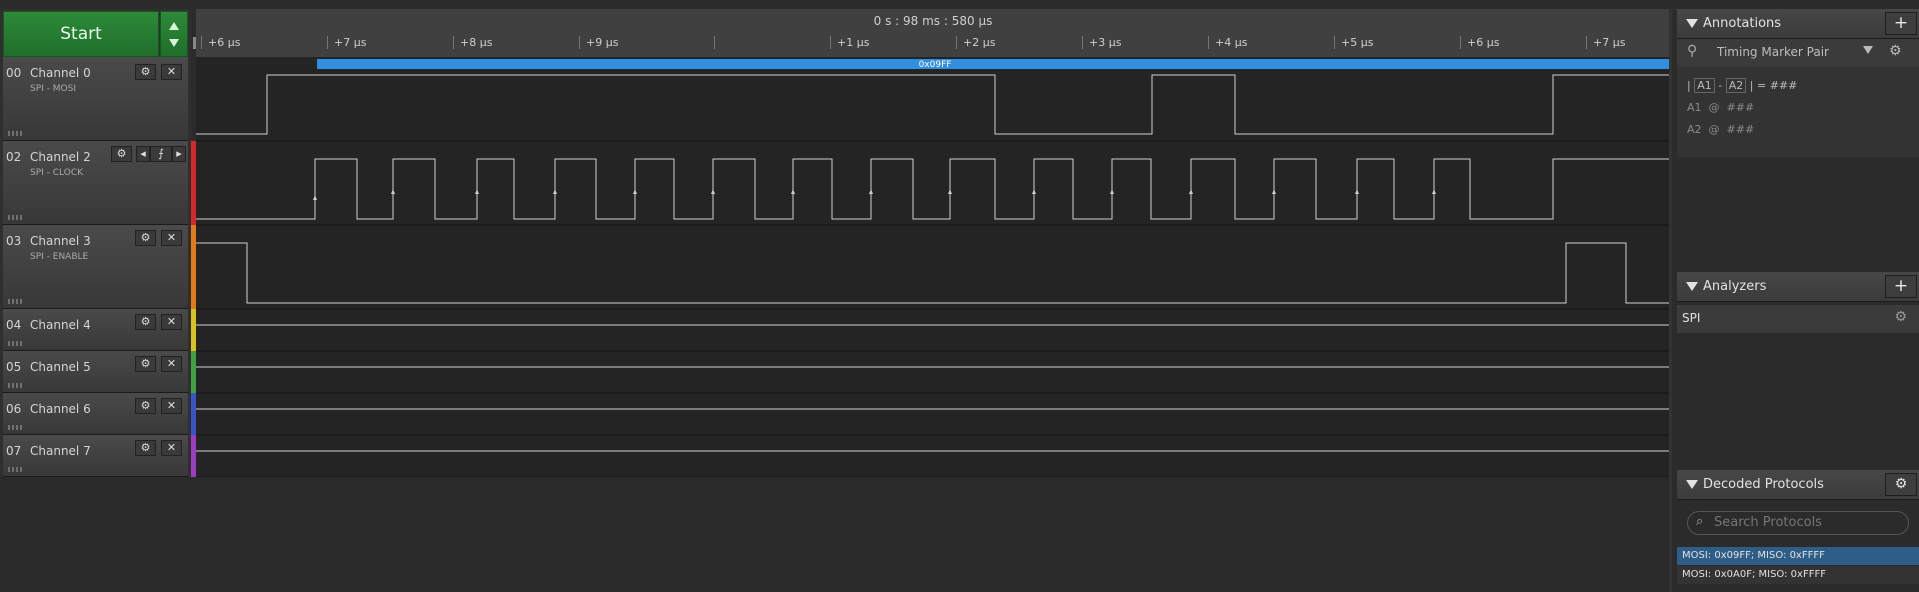 This screenshot has height=592, width=1919. What do you see at coordinates (933, 104) in the screenshot?
I see `channel-0-waveform` at bounding box center [933, 104].